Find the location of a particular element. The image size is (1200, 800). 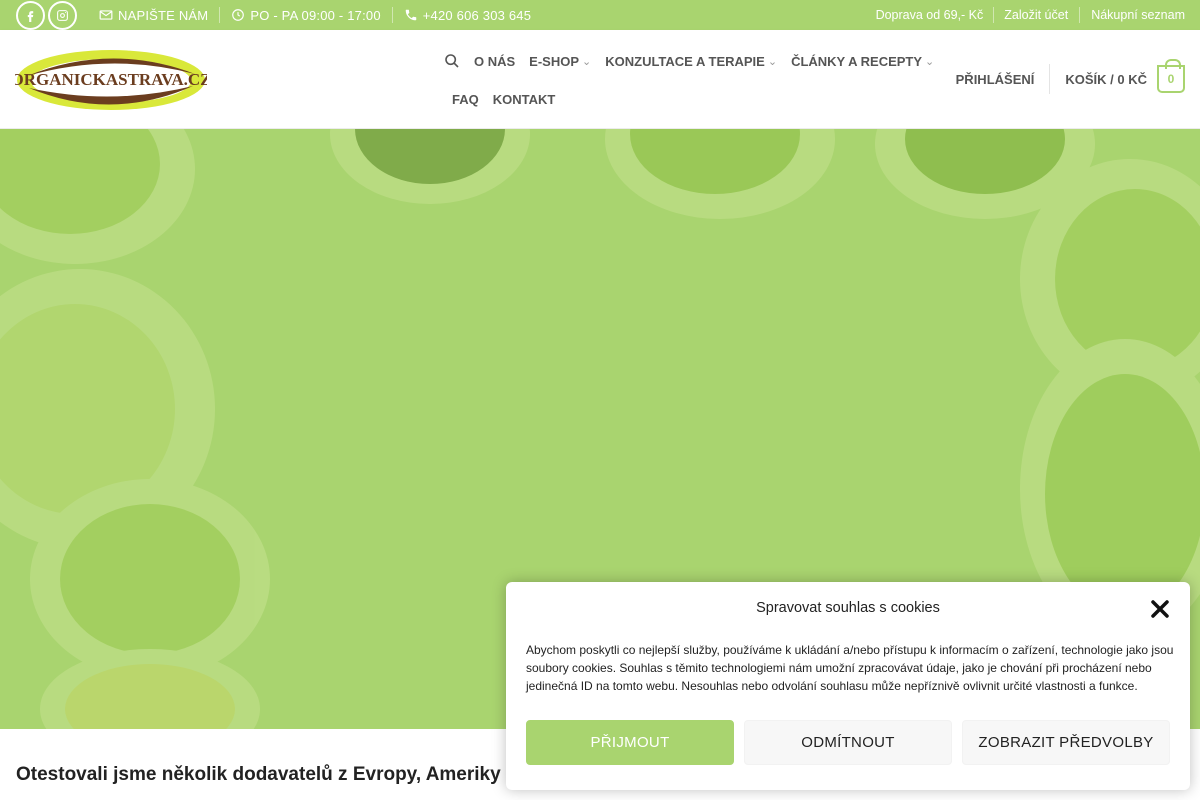

close-button is located at coordinates (1160, 609).